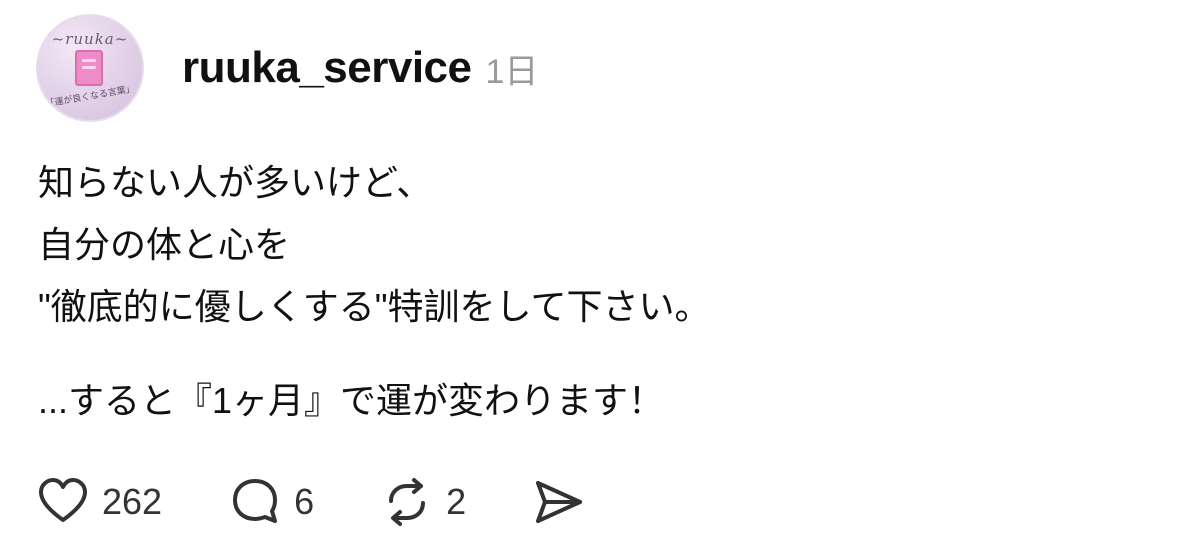 Image resolution: width=1179 pixels, height=560 pixels. I want to click on repost-arrows-icon, so click(407, 502).